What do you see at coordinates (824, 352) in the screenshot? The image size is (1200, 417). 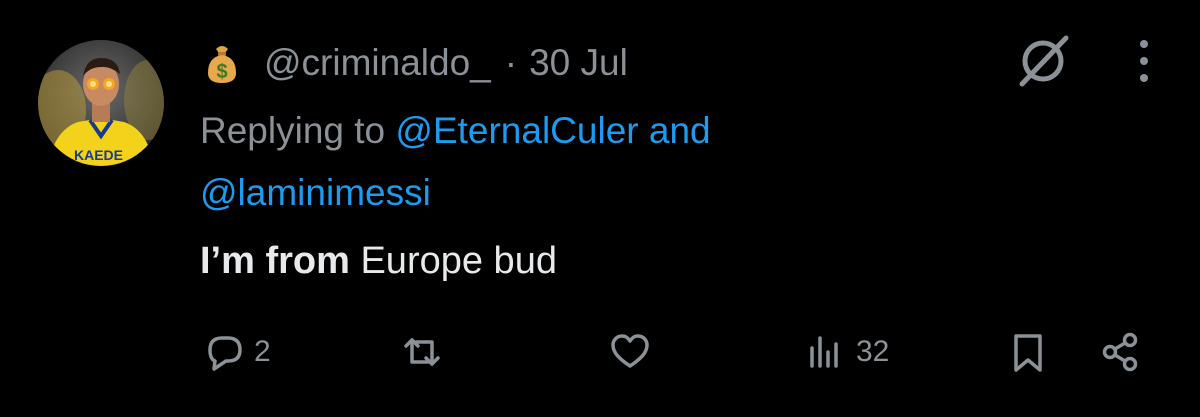 I see `views-icon` at bounding box center [824, 352].